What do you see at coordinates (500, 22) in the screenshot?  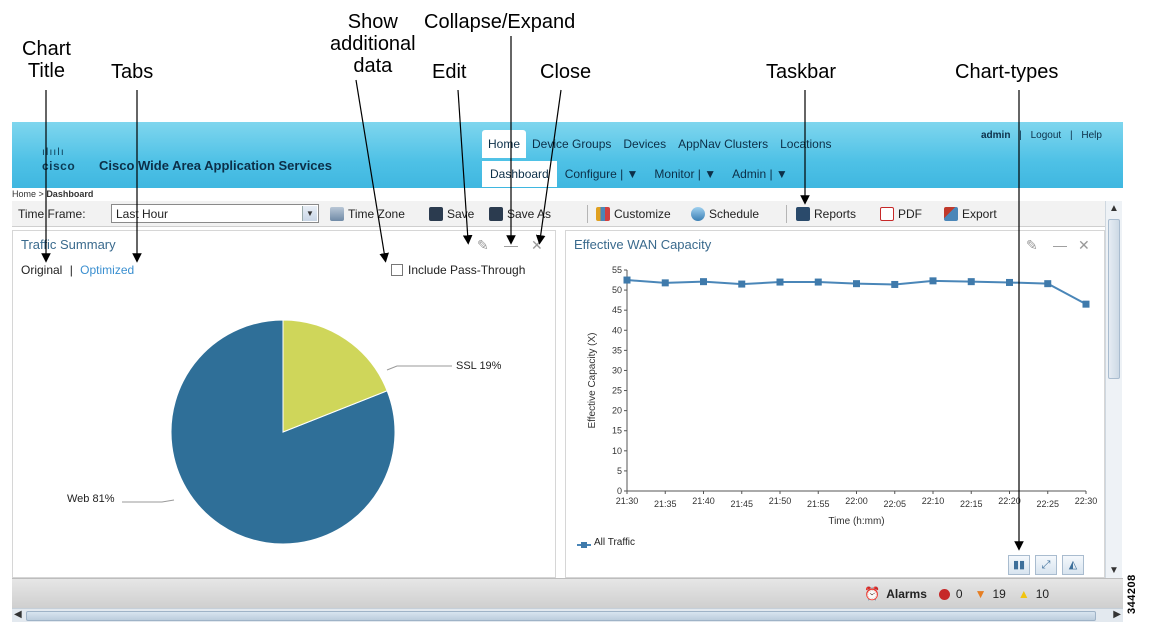 I see `callout-collapse-expand: Collapse/Expand` at bounding box center [500, 22].